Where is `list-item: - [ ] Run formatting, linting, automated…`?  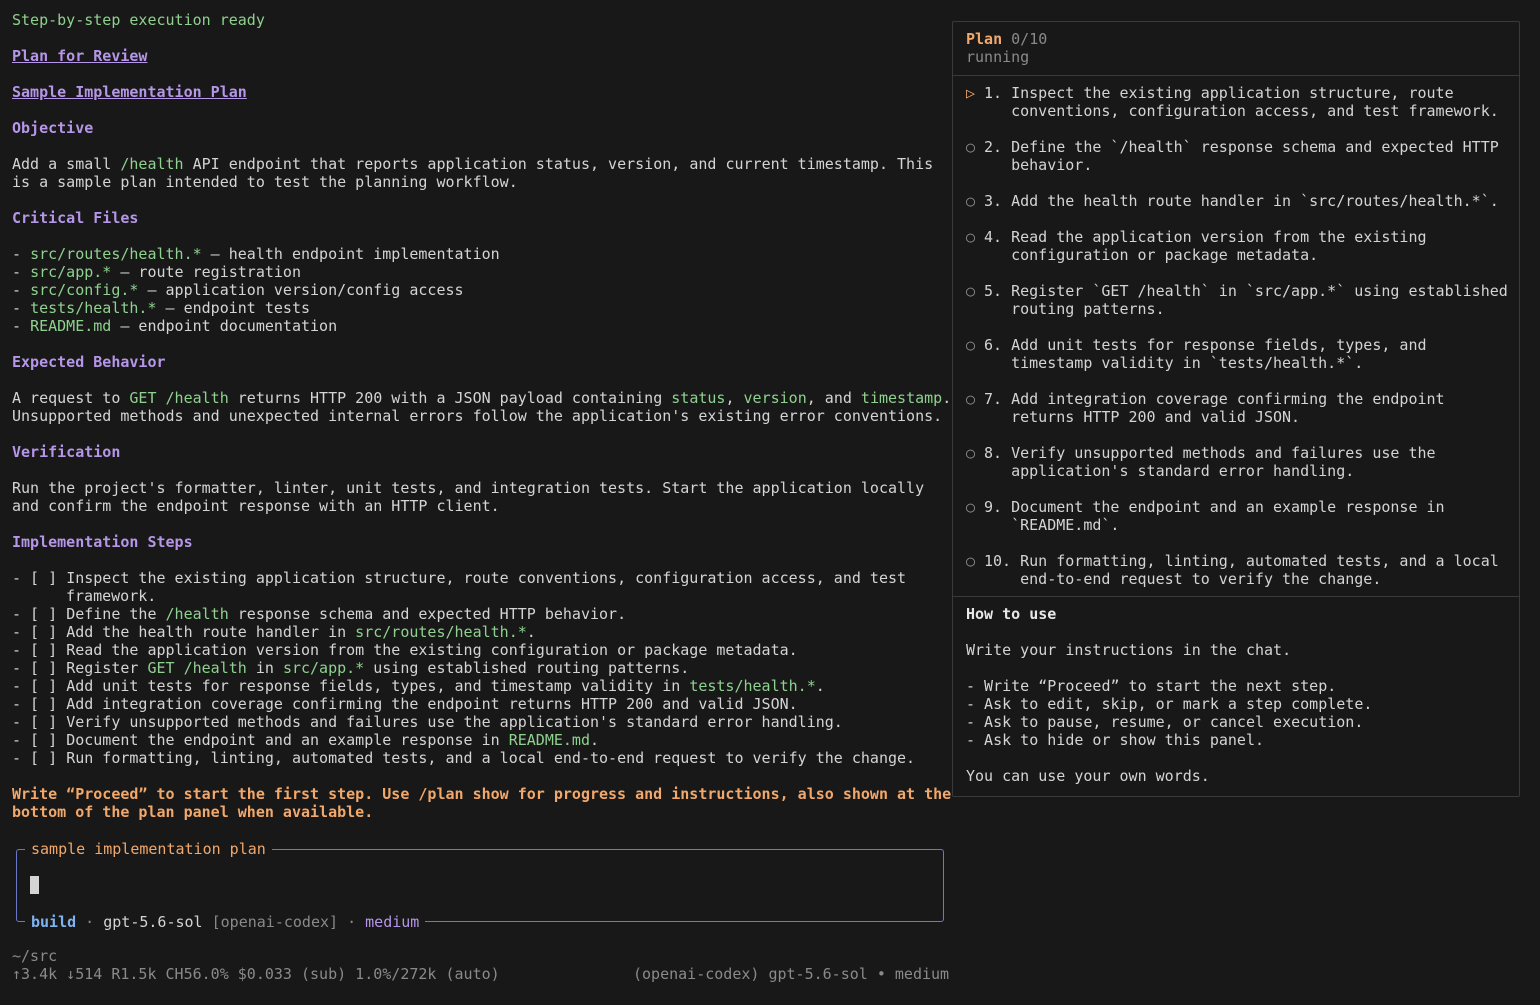 list-item: - [ ] Run formatting, linting, automated… is located at coordinates (464, 758).